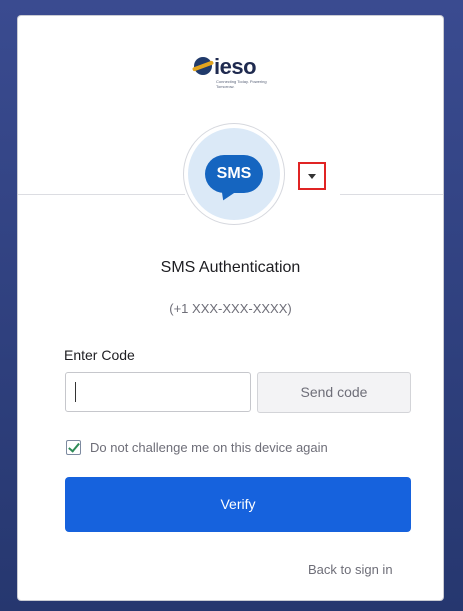  Describe the element at coordinates (203, 66) in the screenshot. I see `globe-icon` at that location.